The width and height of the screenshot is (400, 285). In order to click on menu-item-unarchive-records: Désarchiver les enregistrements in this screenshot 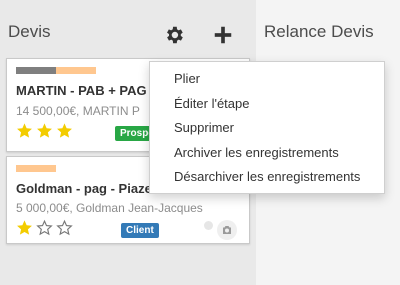, I will do `click(267, 177)`.